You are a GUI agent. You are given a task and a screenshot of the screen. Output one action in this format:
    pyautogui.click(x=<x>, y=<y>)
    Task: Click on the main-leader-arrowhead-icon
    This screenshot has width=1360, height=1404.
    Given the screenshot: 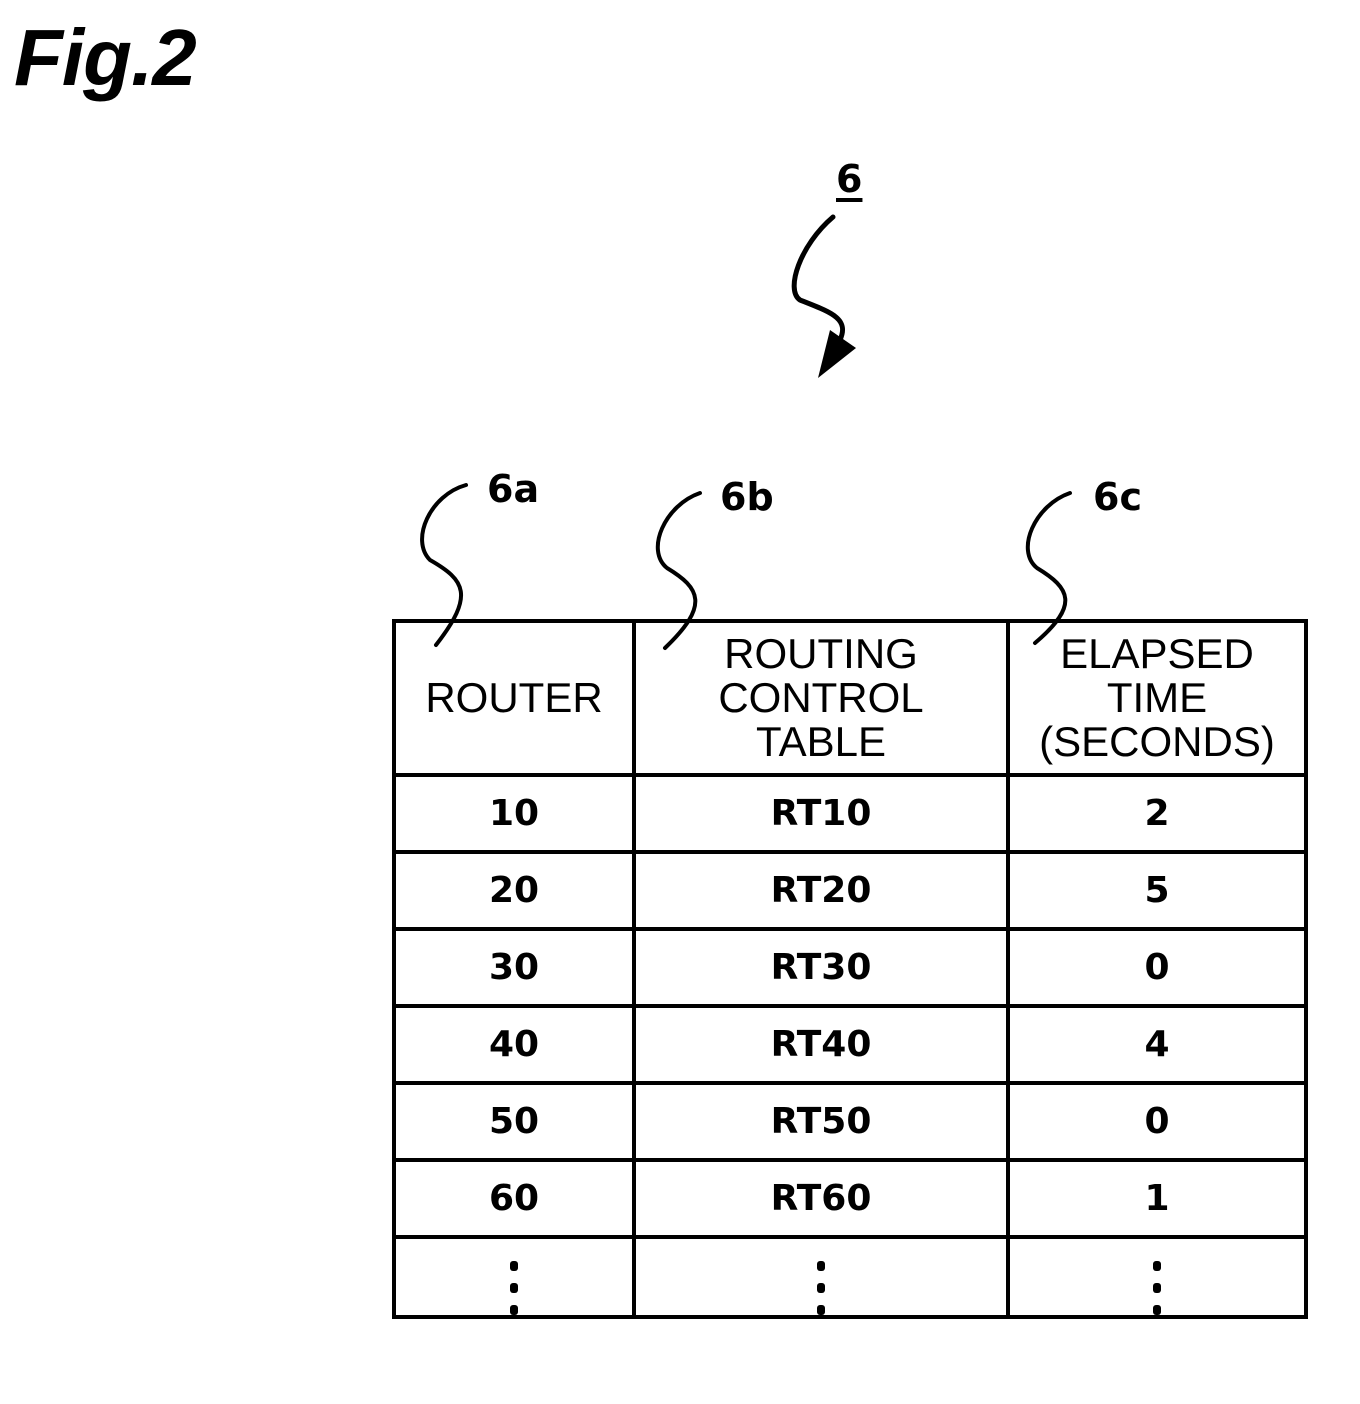 What is the action you would take?
    pyautogui.click(x=837, y=354)
    